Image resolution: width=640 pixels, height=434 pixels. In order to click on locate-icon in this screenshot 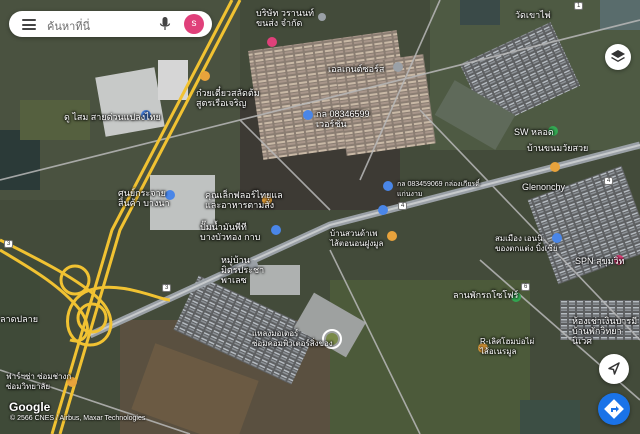, I will do `click(614, 368)`.